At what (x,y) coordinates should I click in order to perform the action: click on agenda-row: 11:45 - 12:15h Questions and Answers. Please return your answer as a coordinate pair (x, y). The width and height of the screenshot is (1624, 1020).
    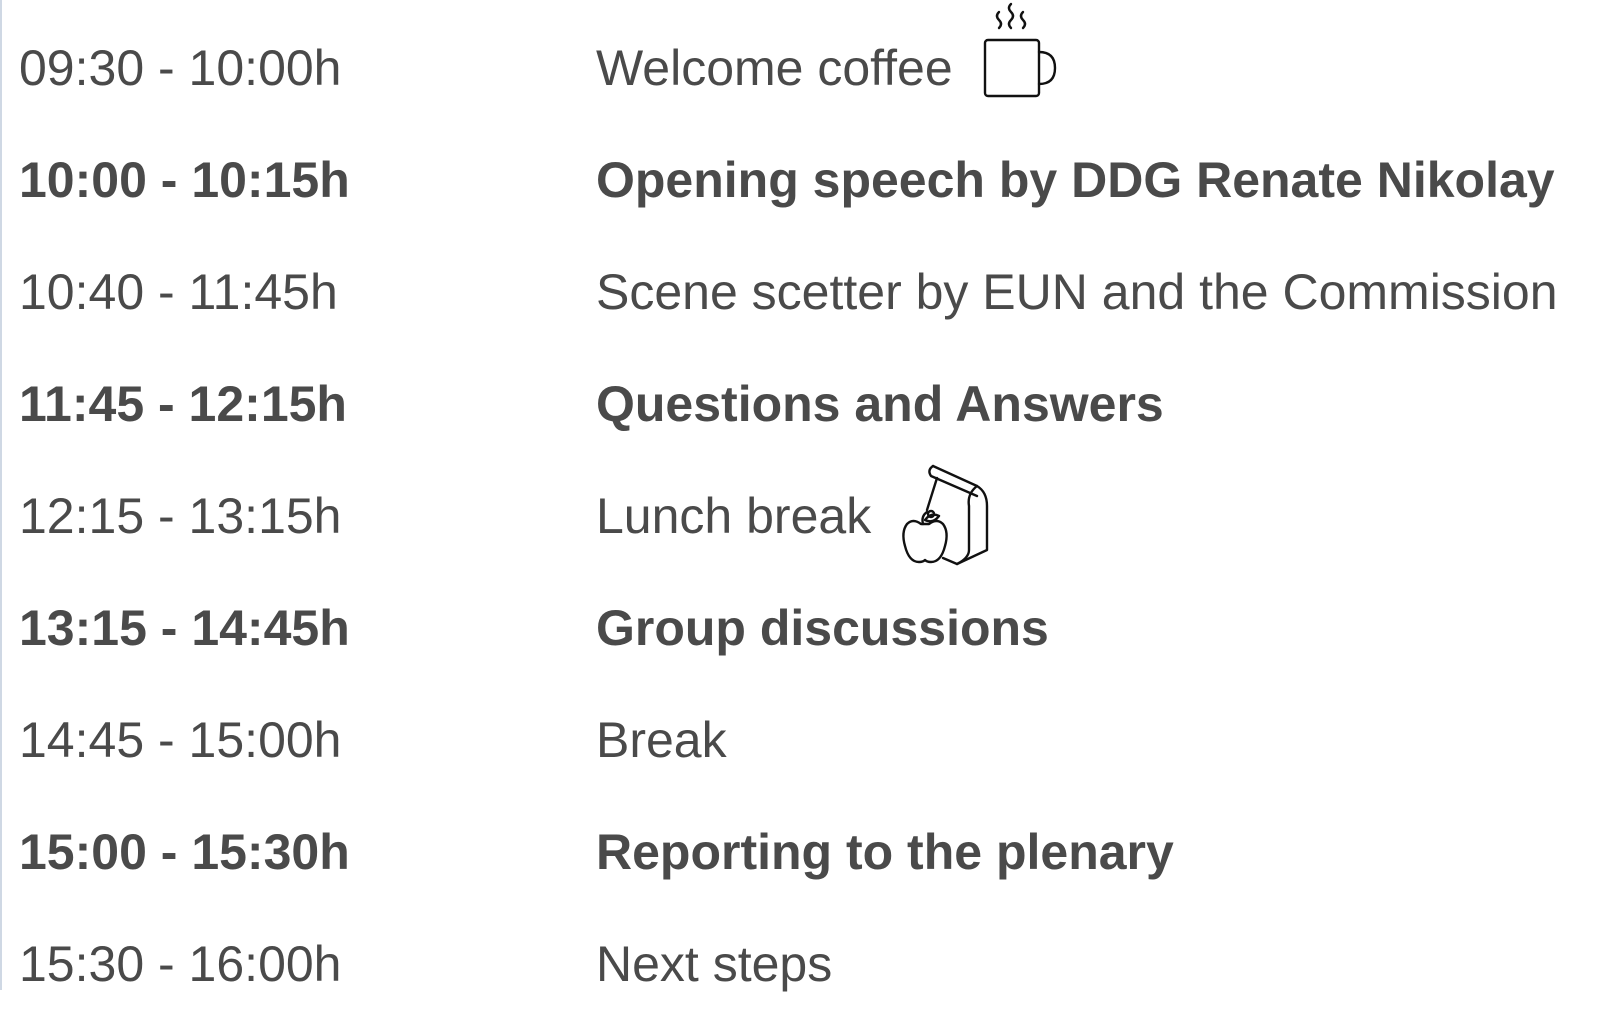
    Looking at the image, I should click on (819, 404).